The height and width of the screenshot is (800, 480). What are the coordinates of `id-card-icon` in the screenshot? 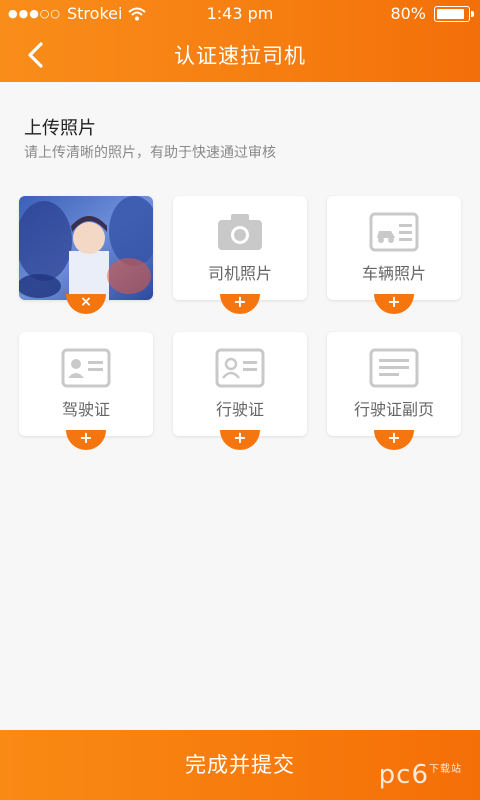 It's located at (86, 368).